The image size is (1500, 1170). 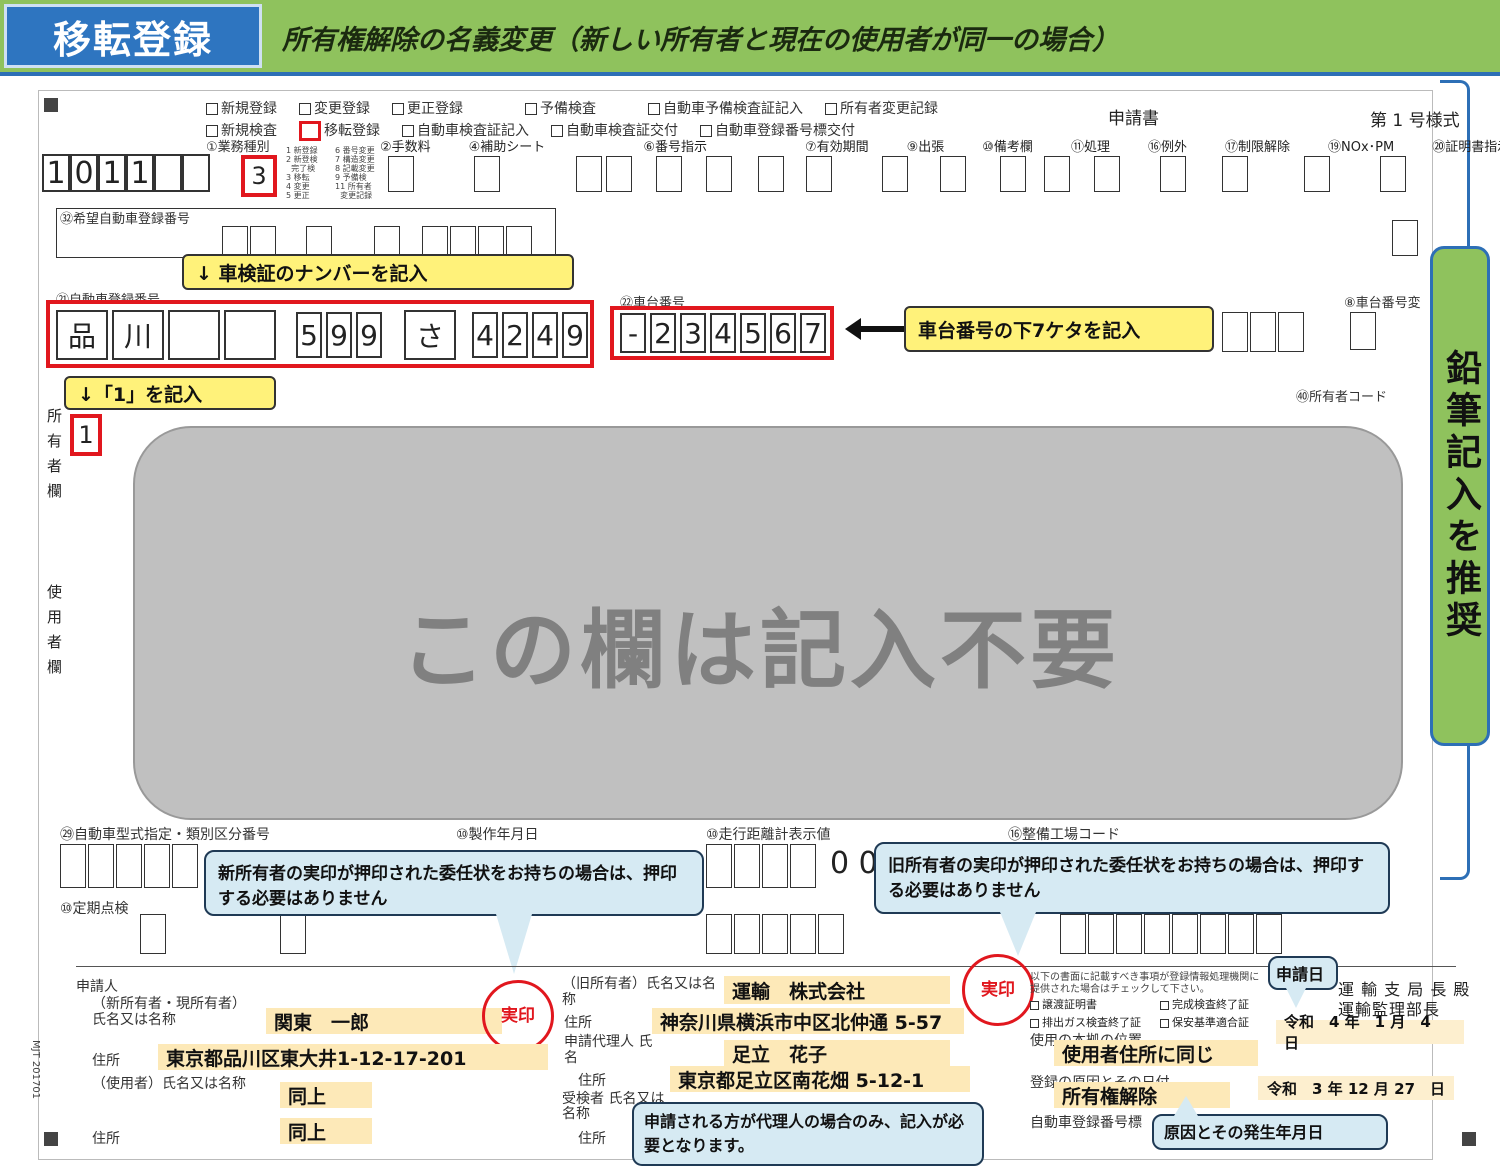 What do you see at coordinates (808, 1134) in the screenshot?
I see `agent-note: 申請される方が代理人の場合のみ、記入が必要となります。` at bounding box center [808, 1134].